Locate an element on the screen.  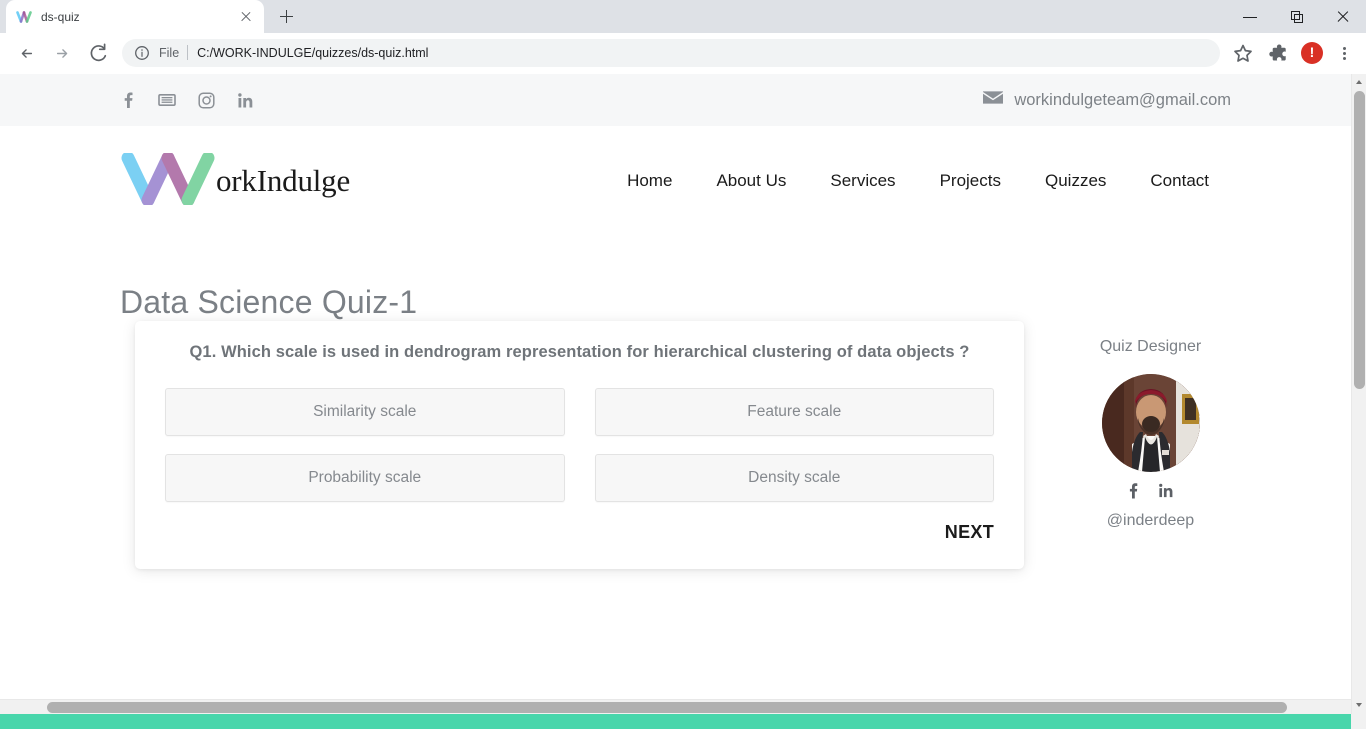
logo-wordmark: orkIndulge is located at coordinates (283, 180).